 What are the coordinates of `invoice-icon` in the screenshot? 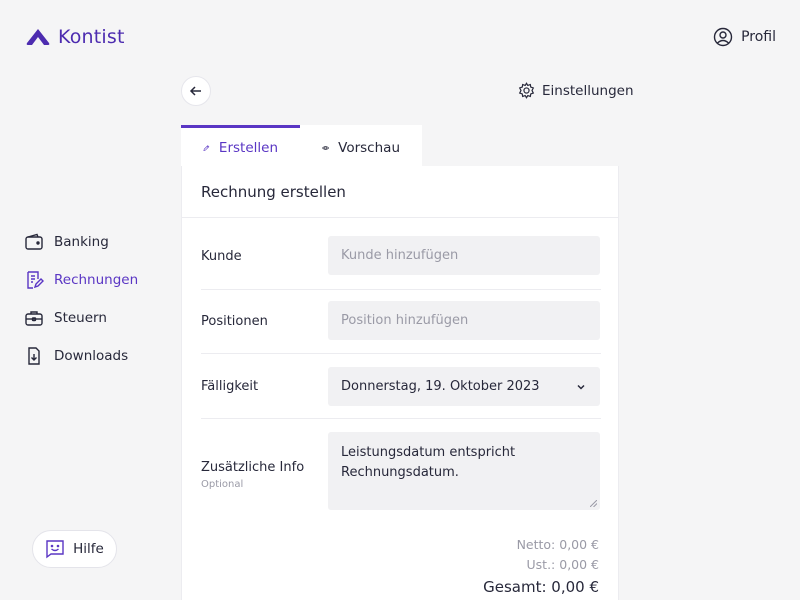 It's located at (35, 280).